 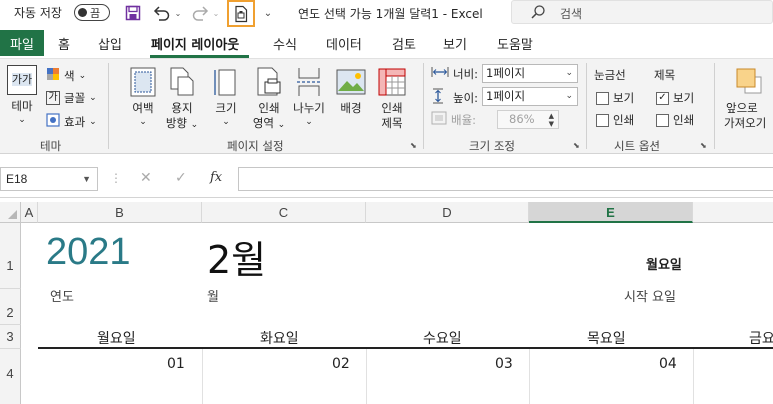 I want to click on gridlines-header: 눈금선, so click(x=610, y=75).